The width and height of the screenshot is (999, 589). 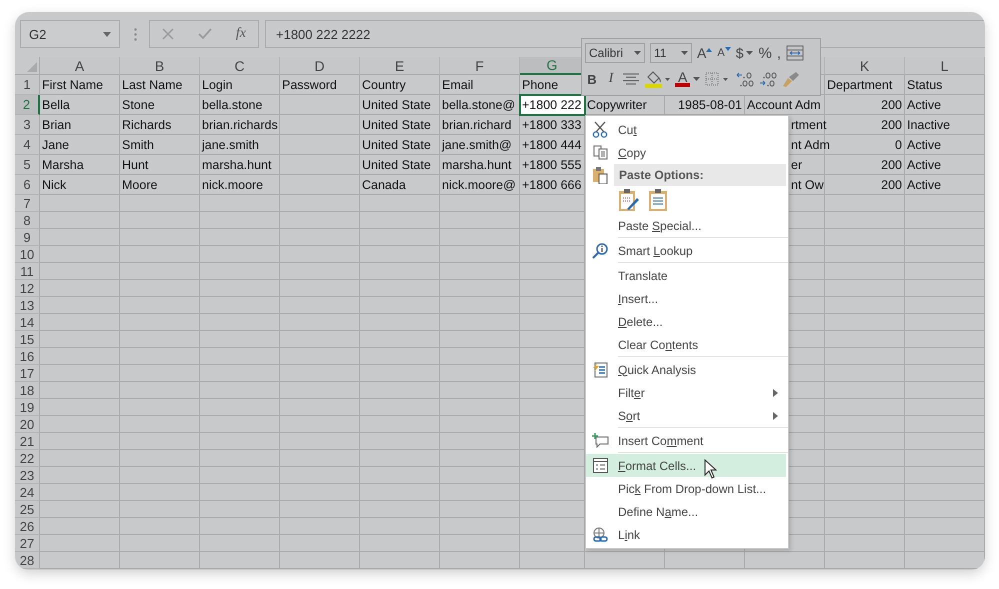 I want to click on triangle-icon, so click(x=32, y=67).